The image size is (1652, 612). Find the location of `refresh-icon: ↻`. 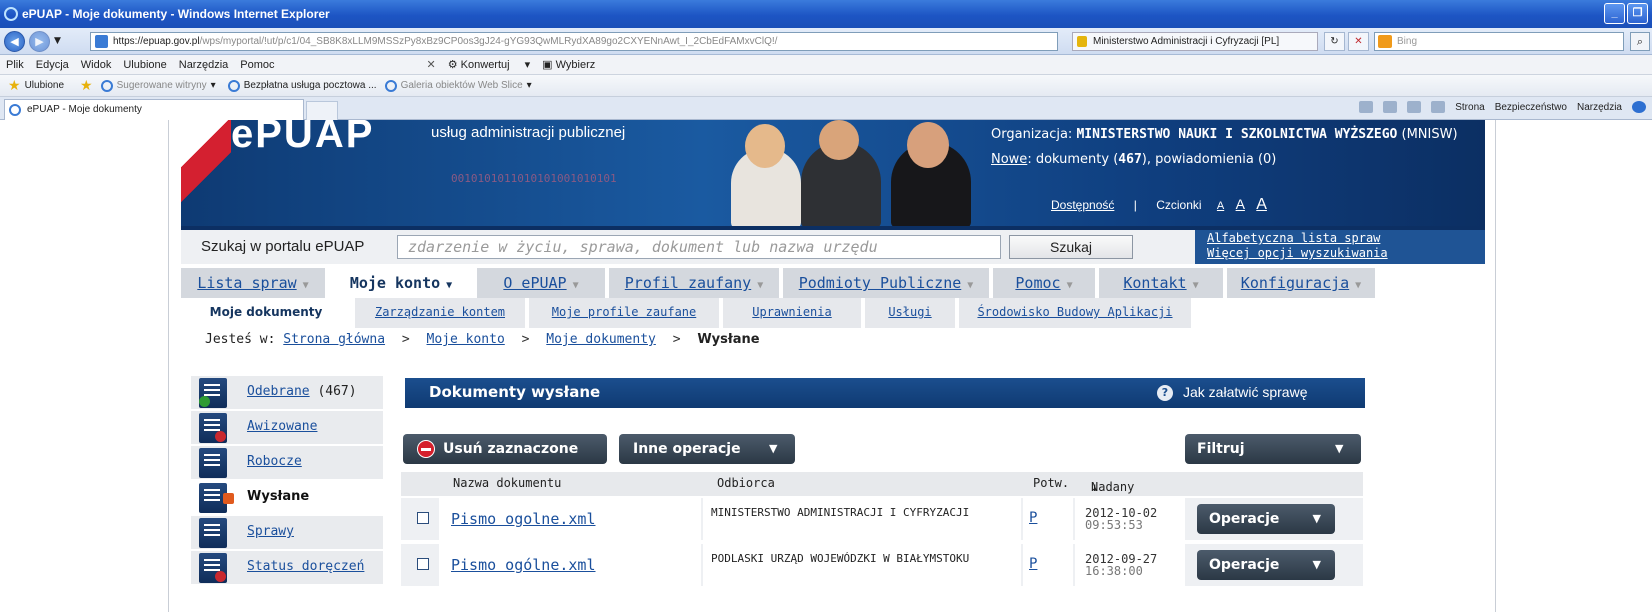

refresh-icon: ↻ is located at coordinates (1334, 41).